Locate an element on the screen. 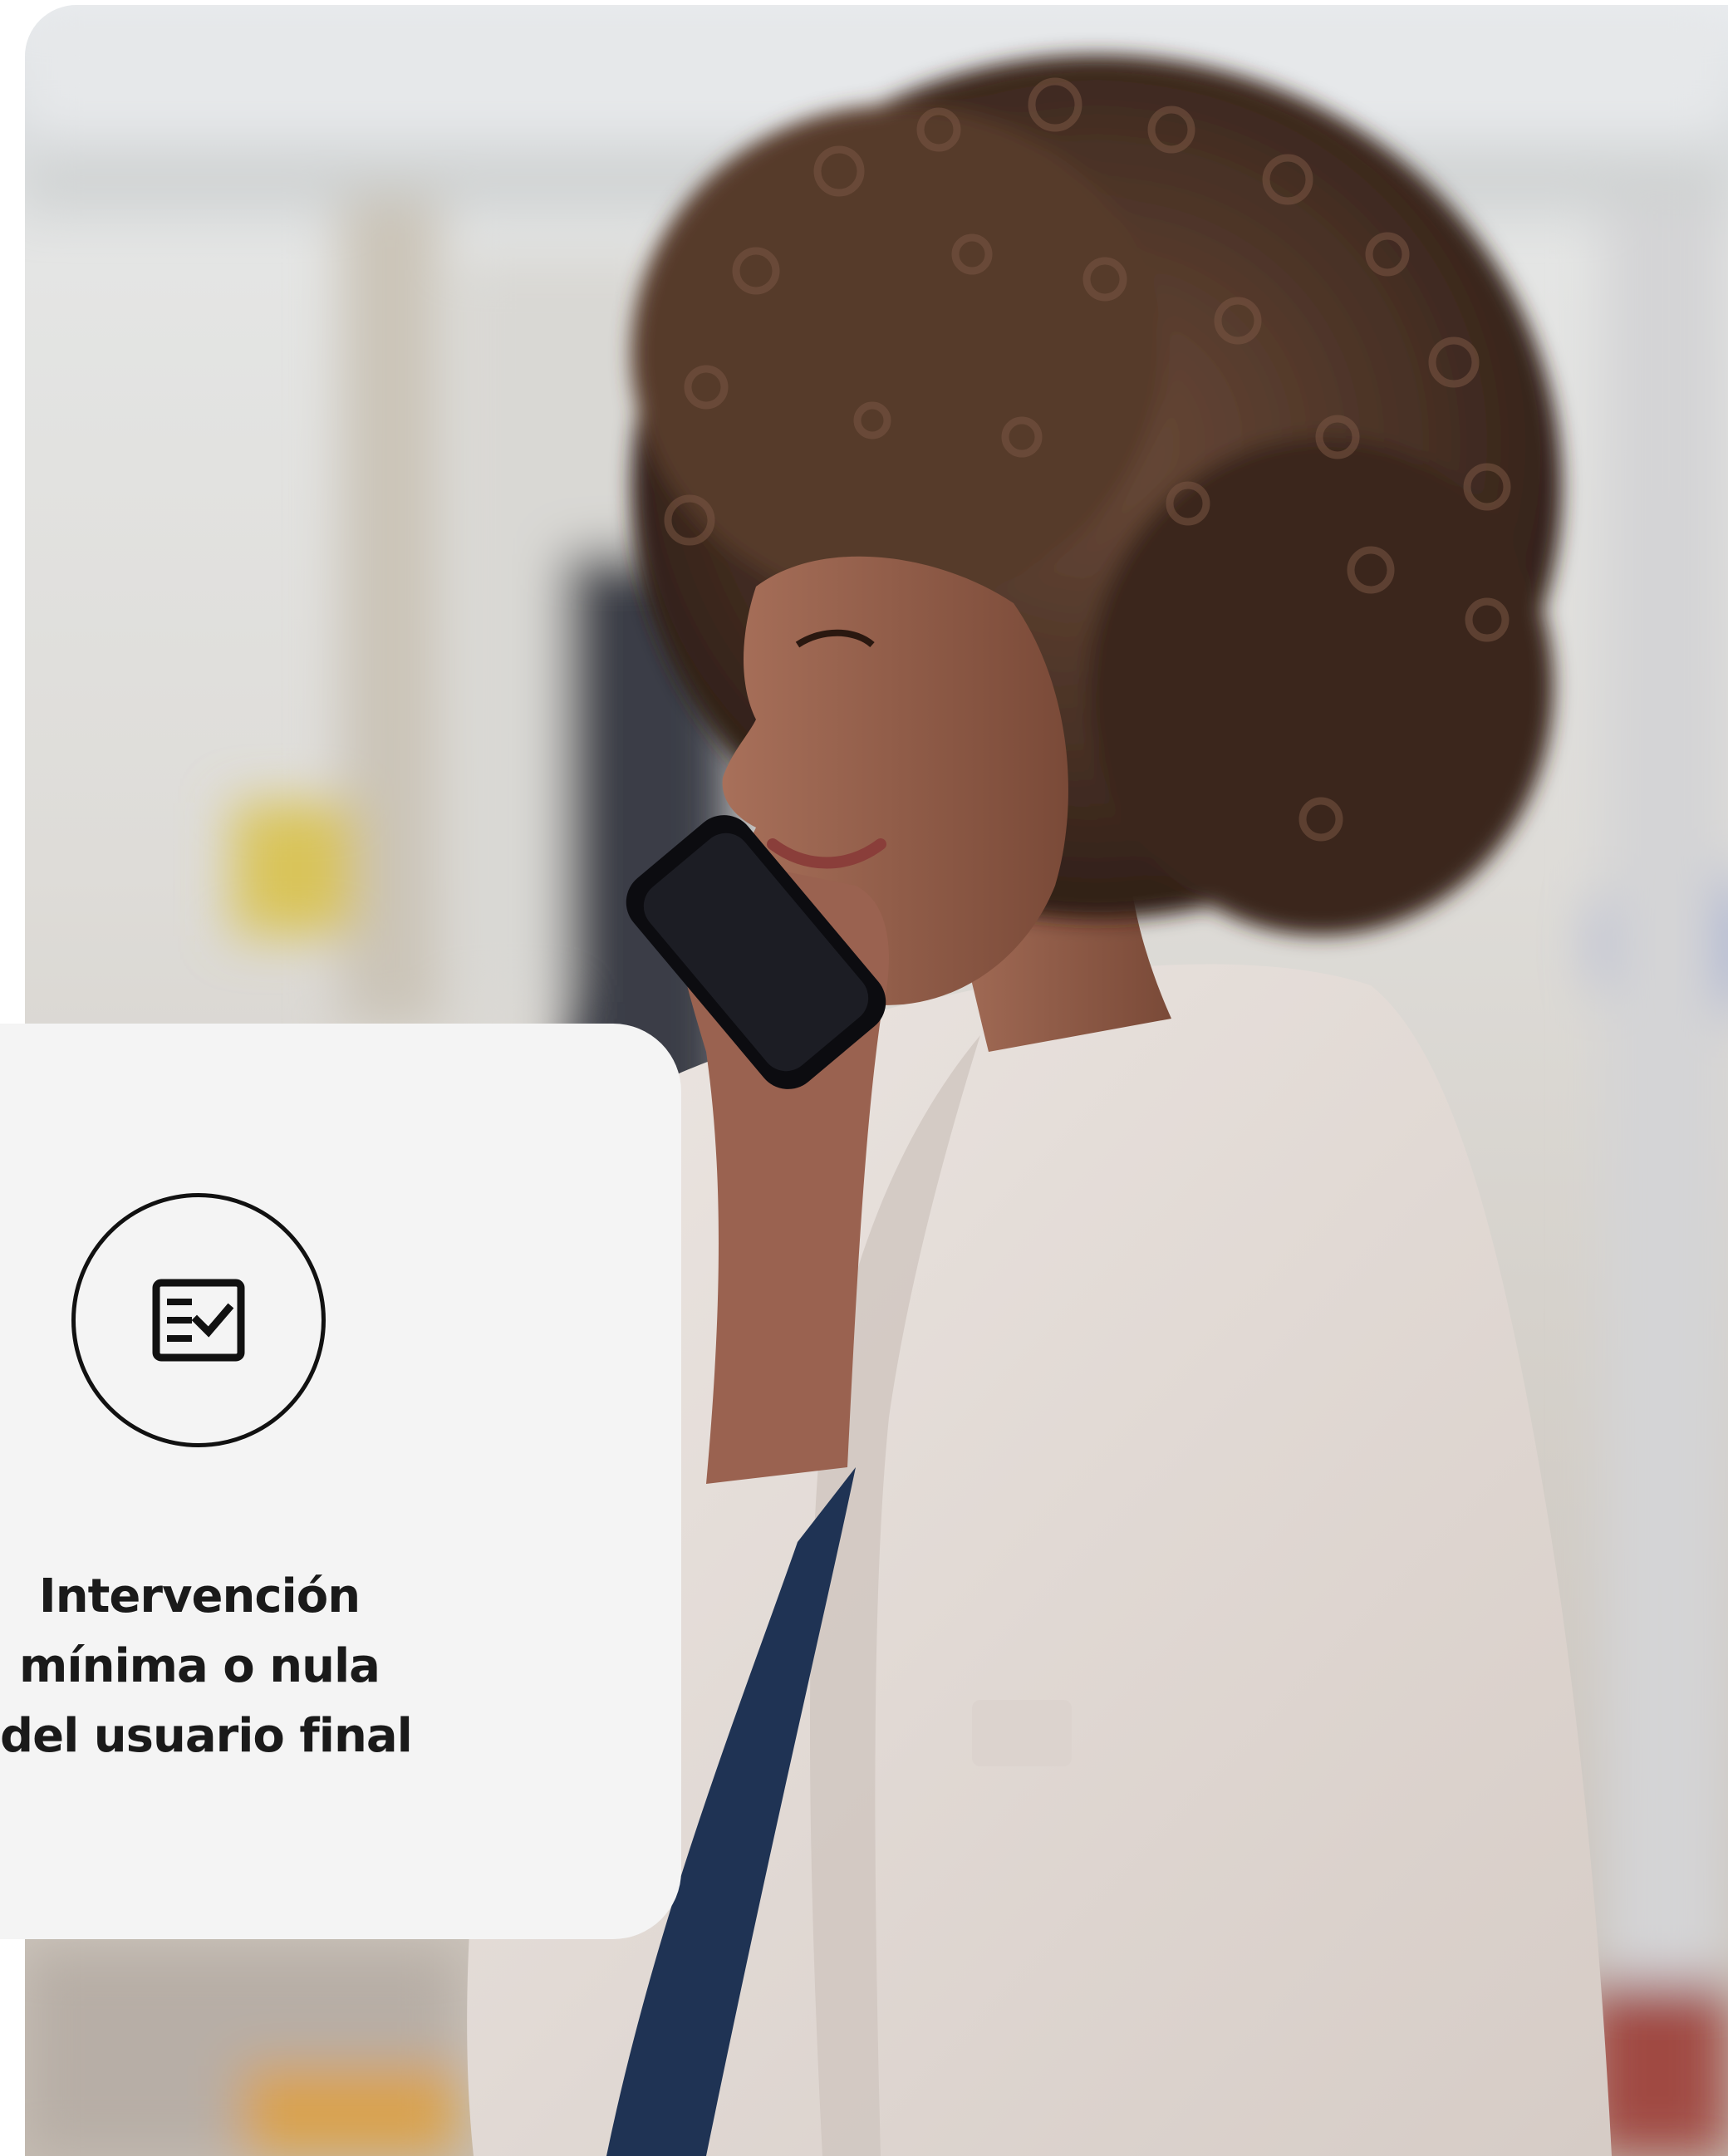 This screenshot has width=1728, height=2156. feature-title-line-2: mínima o nula is located at coordinates (199, 1666).